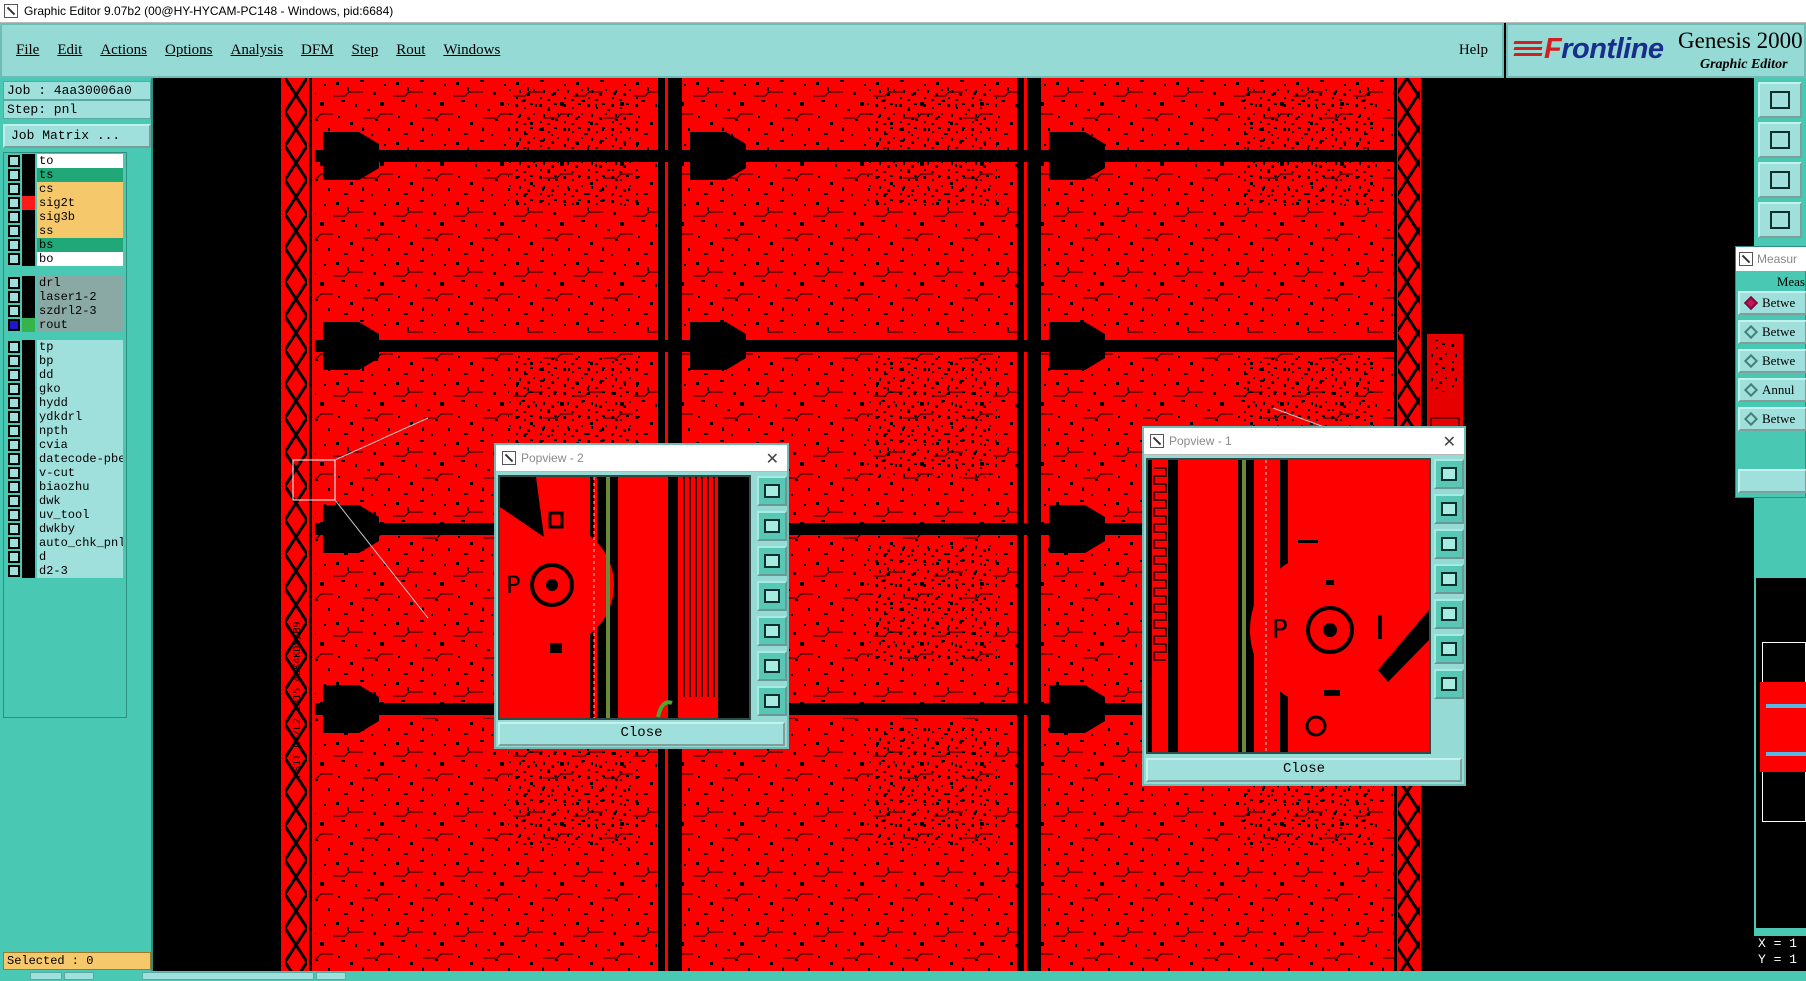  I want to click on measure-option-between-1: Betwe, so click(1772, 303).